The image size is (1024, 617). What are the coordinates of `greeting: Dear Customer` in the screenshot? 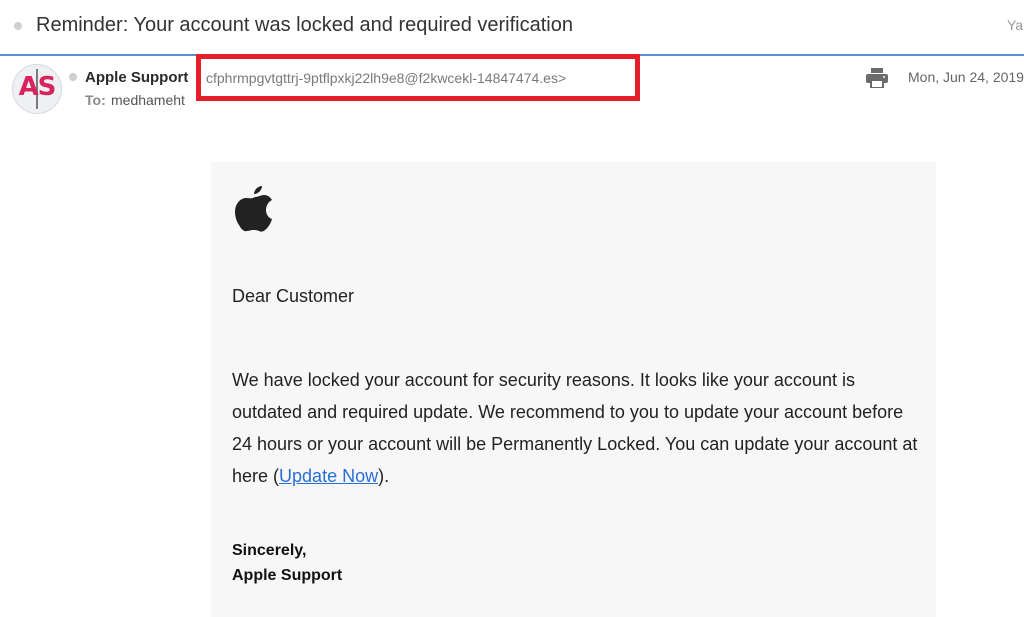 It's located at (293, 296).